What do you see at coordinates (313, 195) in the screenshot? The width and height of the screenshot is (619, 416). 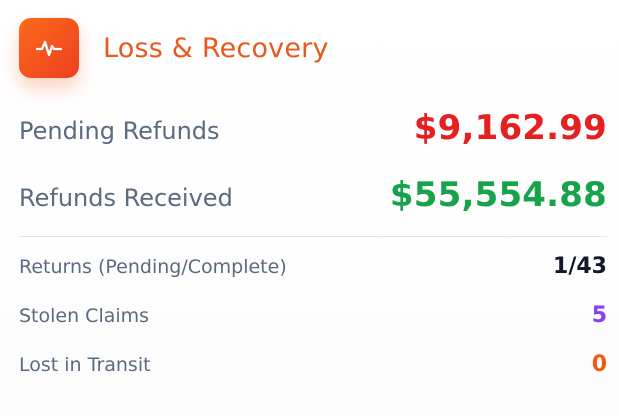 I see `refunds-received-row: Refunds Received $55,554.88` at bounding box center [313, 195].